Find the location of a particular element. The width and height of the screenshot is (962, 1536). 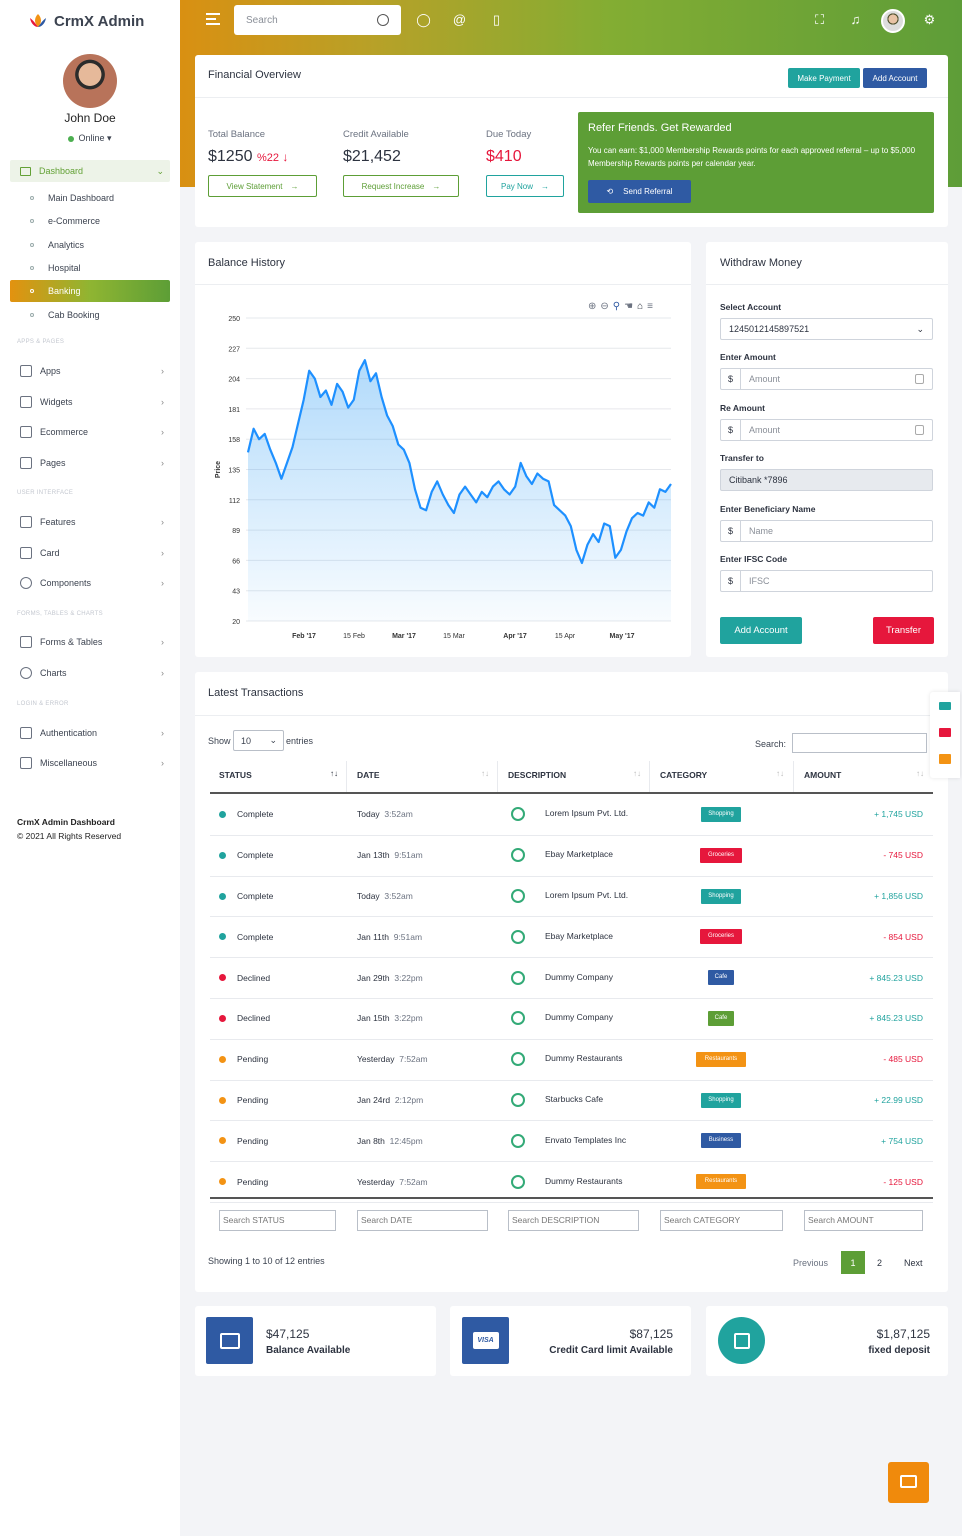

money-icon is located at coordinates (945, 706).